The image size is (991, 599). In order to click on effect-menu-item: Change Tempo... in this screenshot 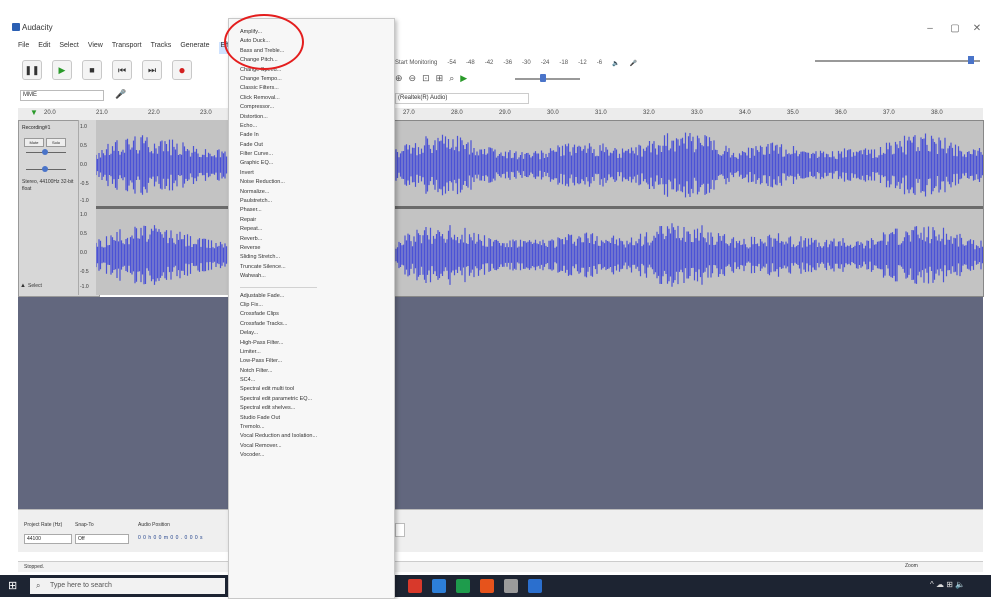, I will do `click(278, 79)`.